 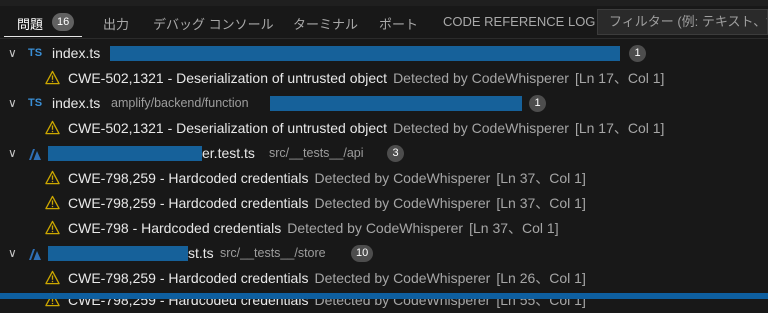 What do you see at coordinates (273, 253) in the screenshot?
I see `file-path: src/__tests__/store` at bounding box center [273, 253].